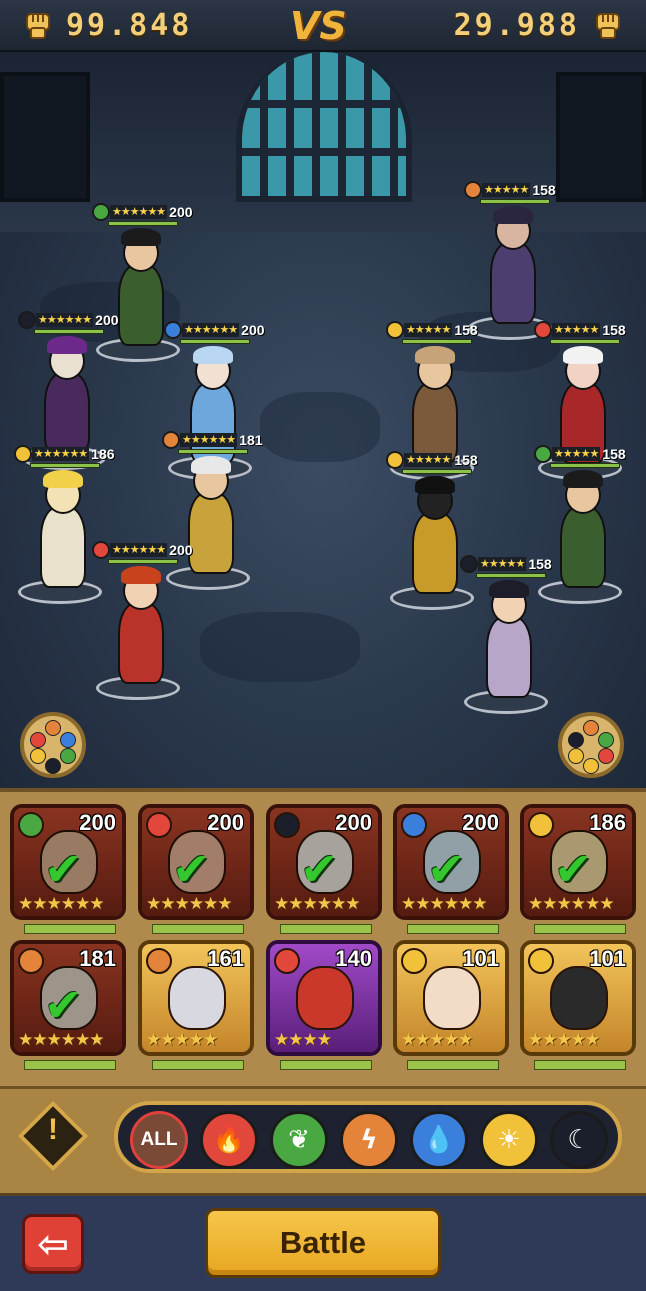  I want to click on element-filter-bar: ! ALL 🔥 ❦ ϟ 💧 ☀ ☾, so click(323, 1141).